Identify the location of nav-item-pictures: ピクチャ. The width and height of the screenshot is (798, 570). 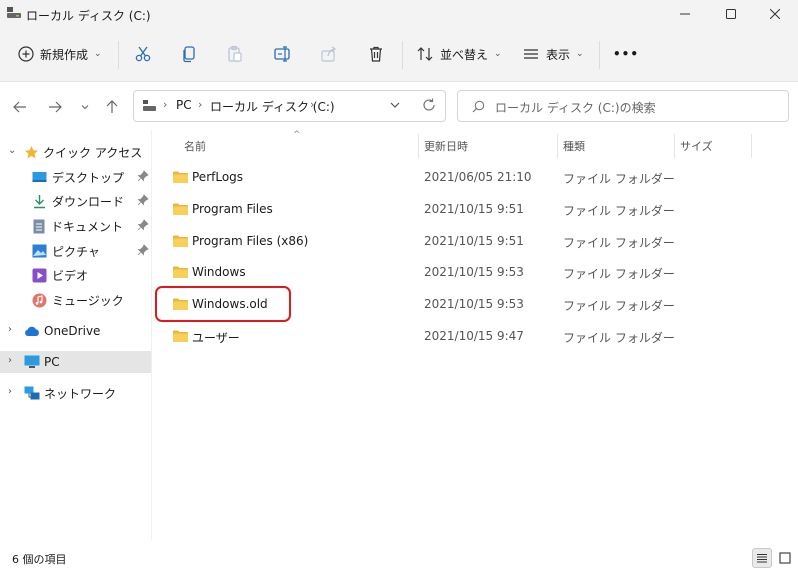
(75, 251).